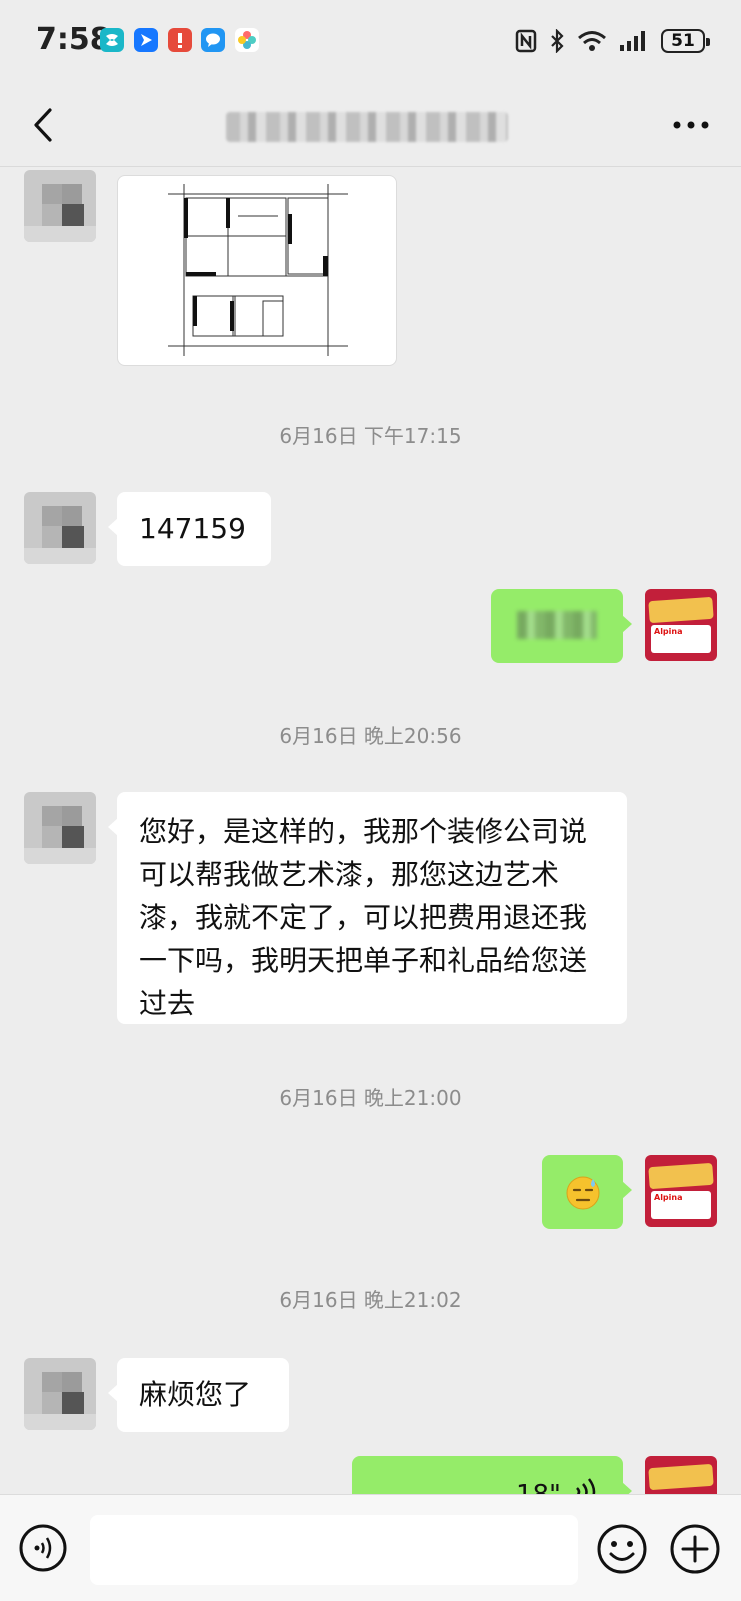 This screenshot has height=1601, width=741. Describe the element at coordinates (685, 41) in the screenshot. I see `battery-icon: 51` at that location.